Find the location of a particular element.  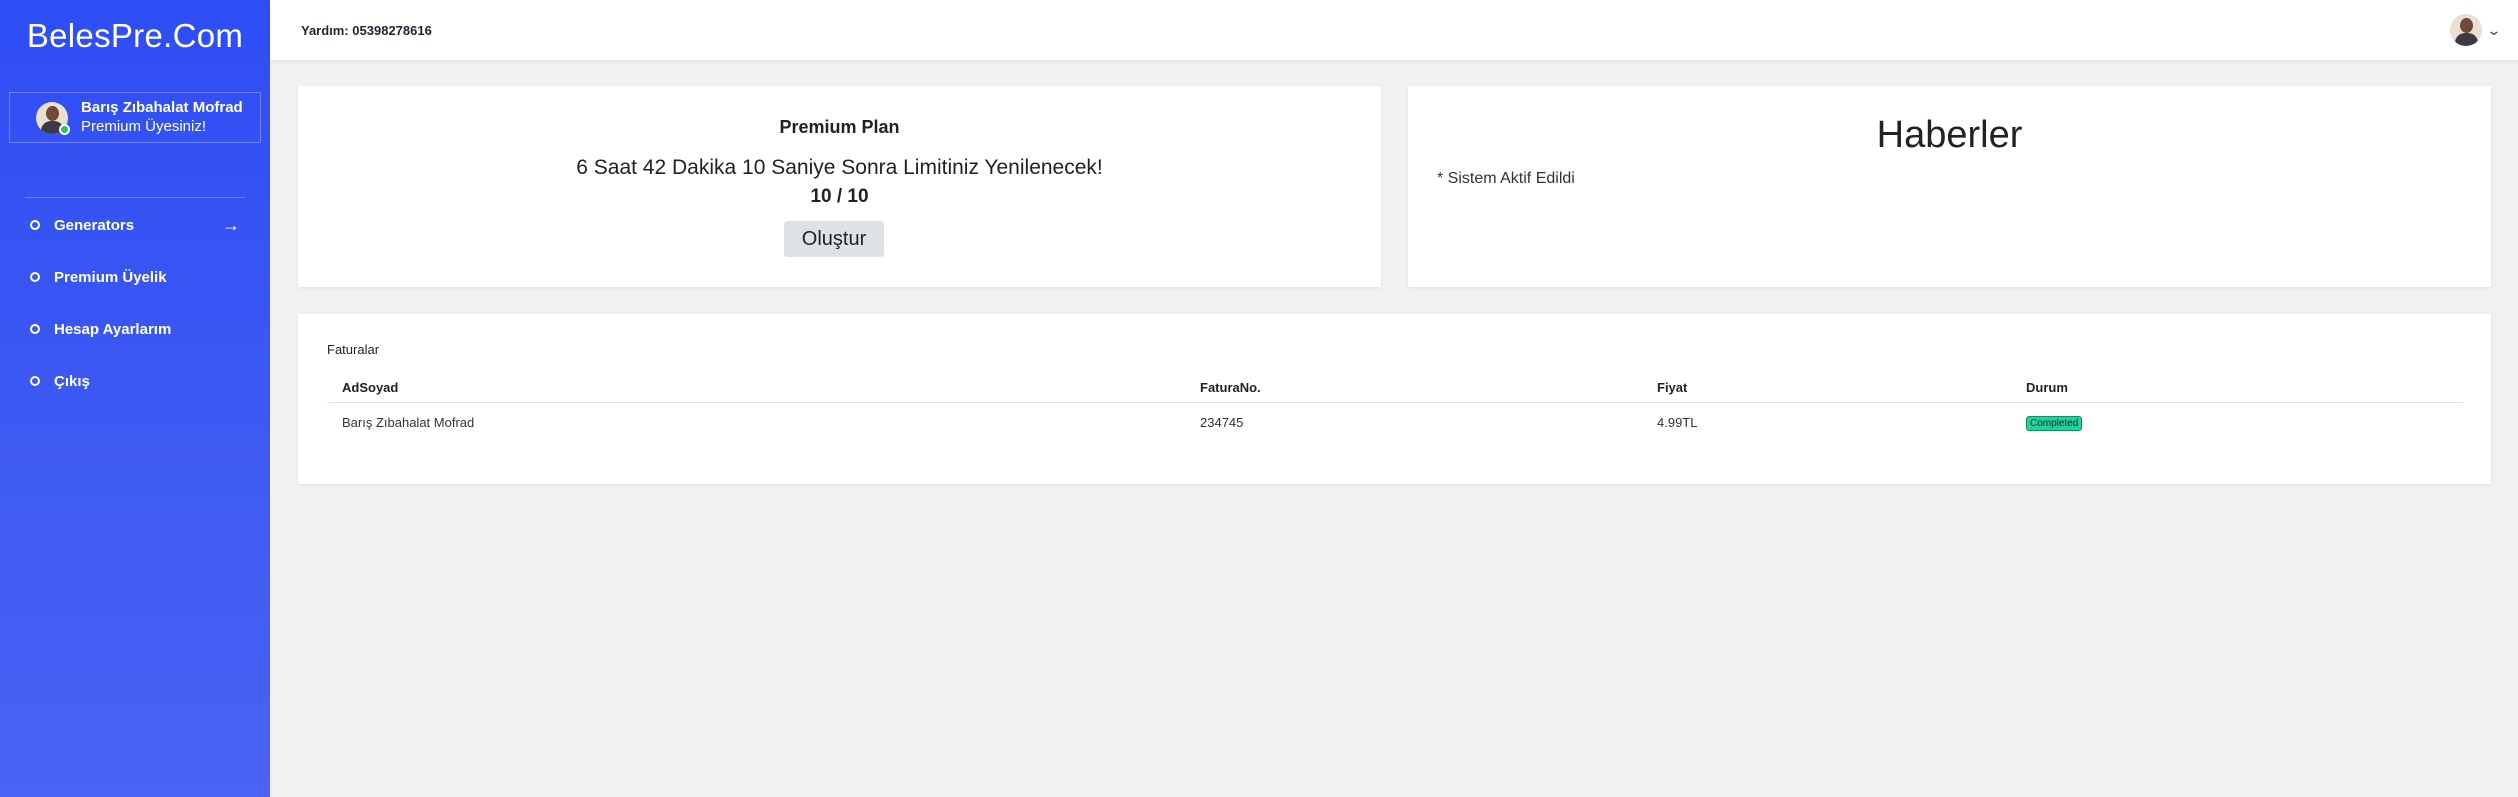

help-phone: Yardım: 05398278616 is located at coordinates (366, 30).